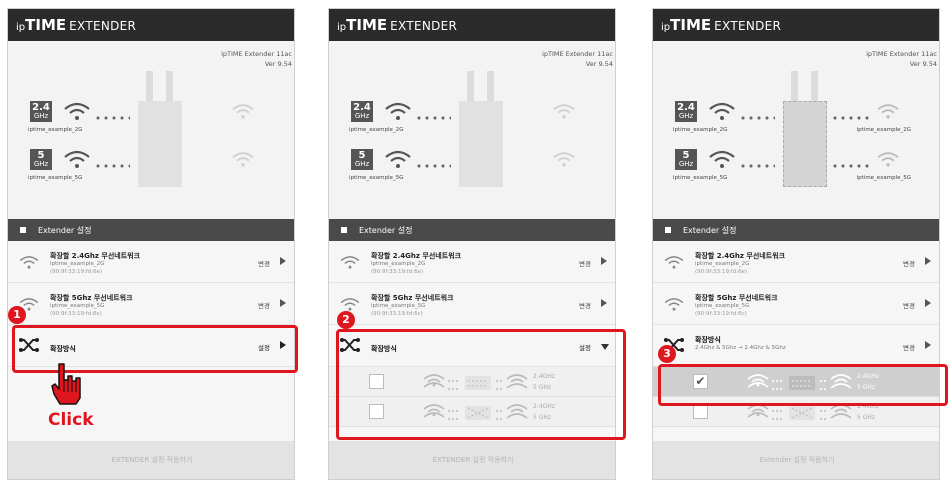 The height and width of the screenshot is (483, 949). Describe the element at coordinates (66, 384) in the screenshot. I see `pointer-hand-icon` at that location.